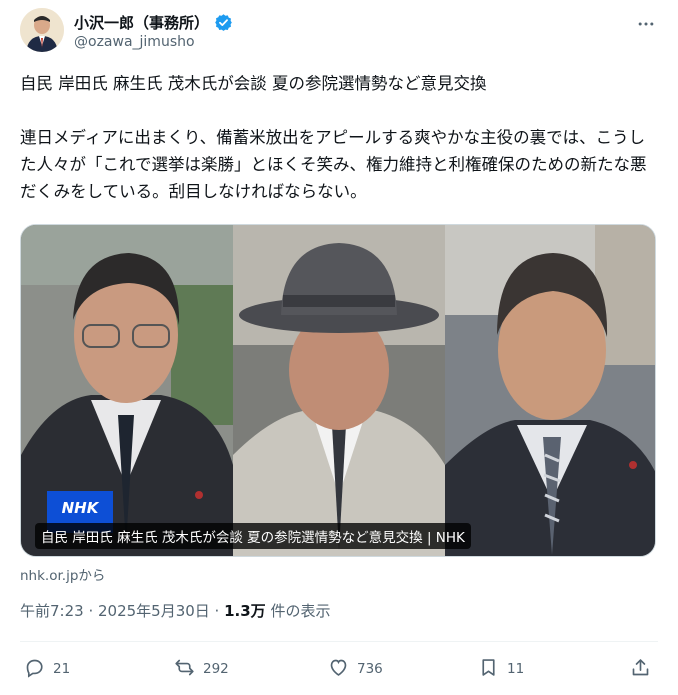 The width and height of the screenshot is (678, 695). What do you see at coordinates (298, 611) in the screenshot?
I see `views-label: 件の表示` at bounding box center [298, 611].